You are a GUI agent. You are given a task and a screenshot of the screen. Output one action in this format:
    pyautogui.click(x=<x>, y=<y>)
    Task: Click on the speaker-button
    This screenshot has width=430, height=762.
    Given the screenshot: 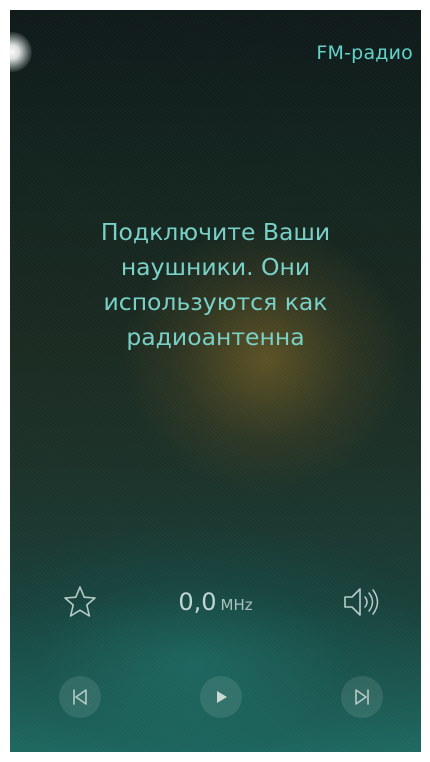 What is the action you would take?
    pyautogui.click(x=363, y=602)
    